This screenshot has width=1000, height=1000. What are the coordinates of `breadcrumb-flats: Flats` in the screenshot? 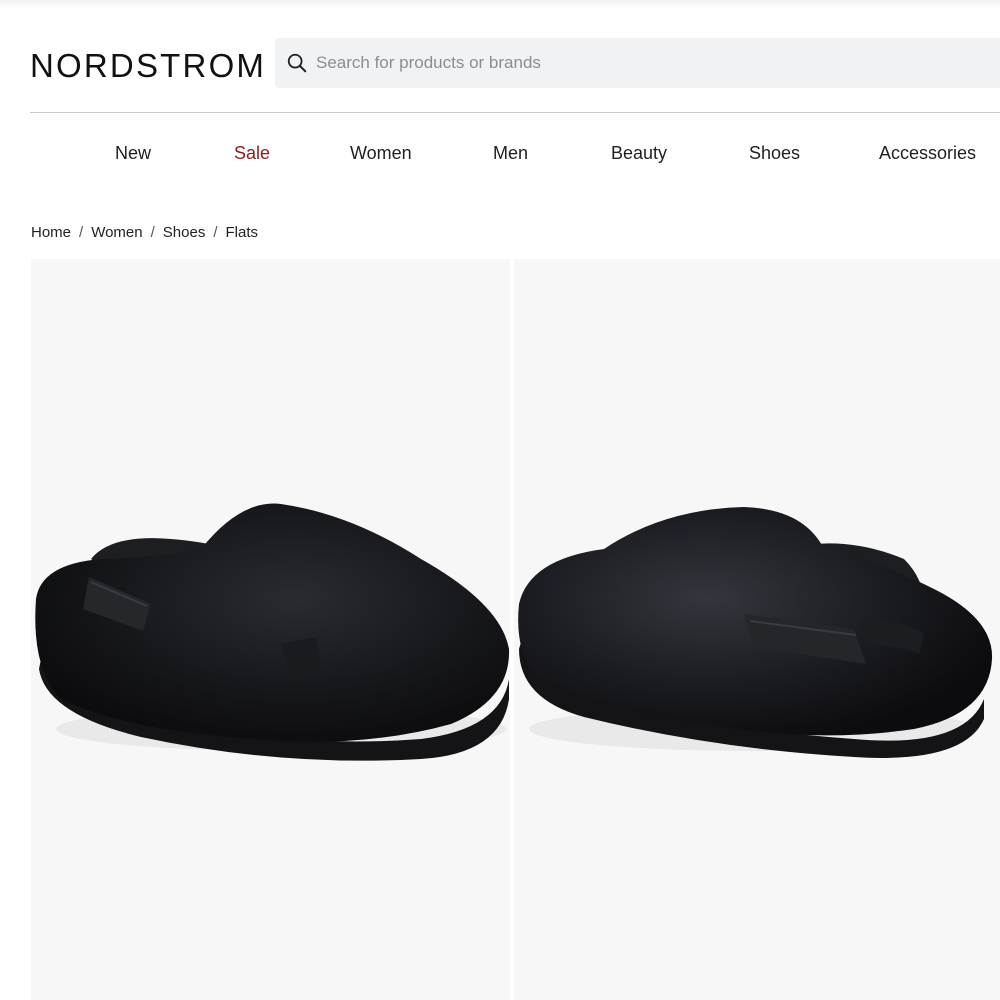 It's located at (242, 232).